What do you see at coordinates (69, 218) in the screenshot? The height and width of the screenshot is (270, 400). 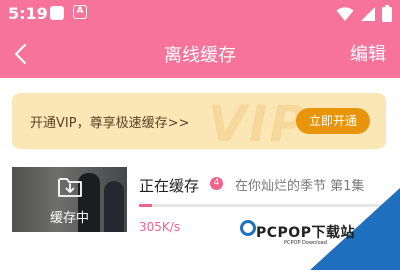 I see `thumbnail-caption: 缓存中` at bounding box center [69, 218].